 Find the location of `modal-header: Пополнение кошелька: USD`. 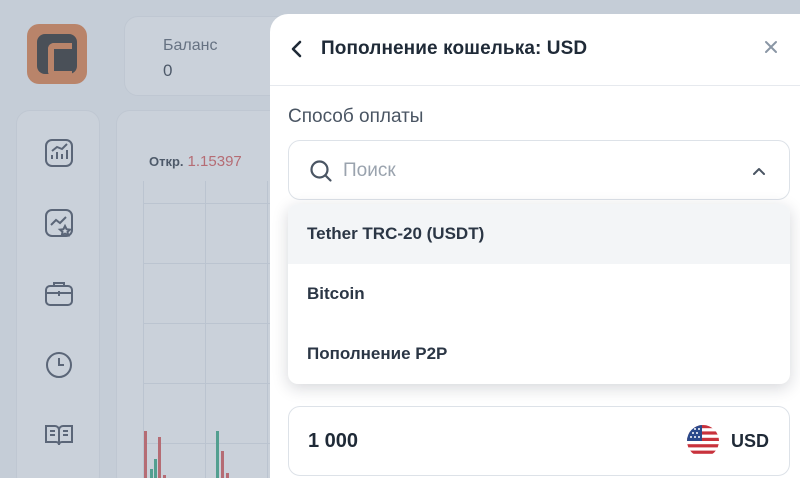

modal-header: Пополнение кошелька: USD is located at coordinates (535, 50).